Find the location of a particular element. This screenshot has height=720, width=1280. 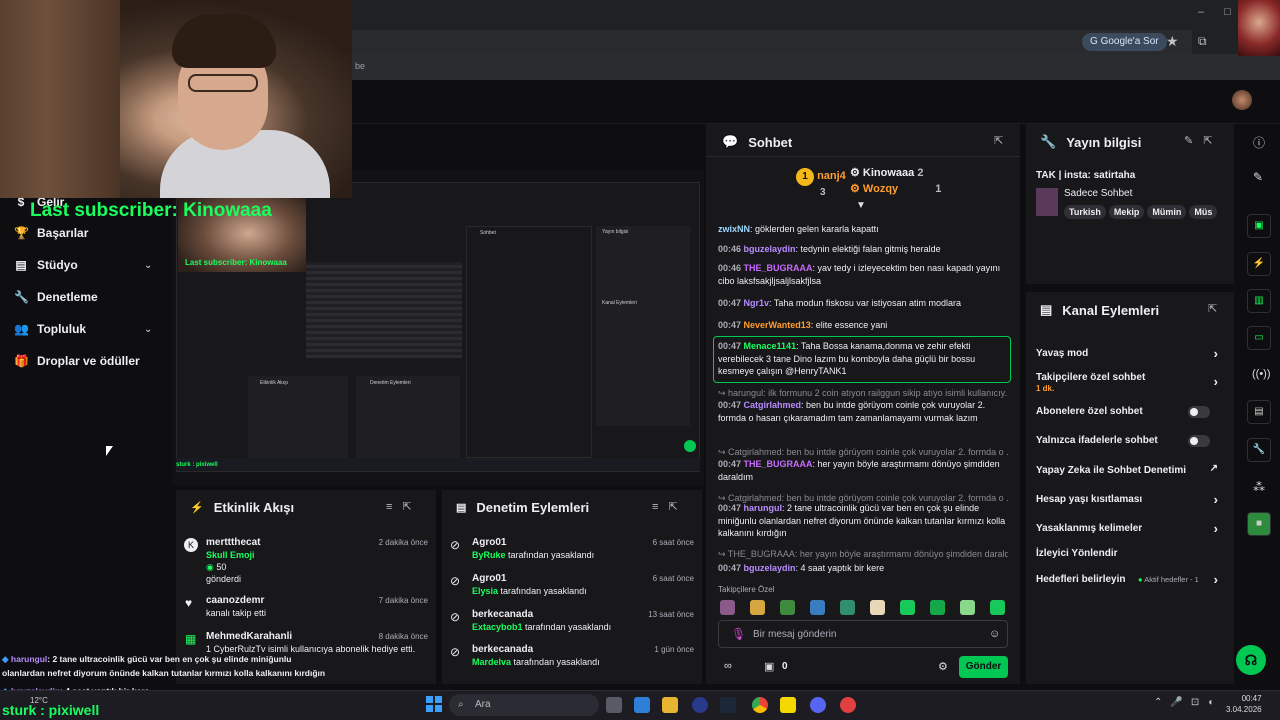

chat-username: NeverWanted13 is located at coordinates (777, 325).